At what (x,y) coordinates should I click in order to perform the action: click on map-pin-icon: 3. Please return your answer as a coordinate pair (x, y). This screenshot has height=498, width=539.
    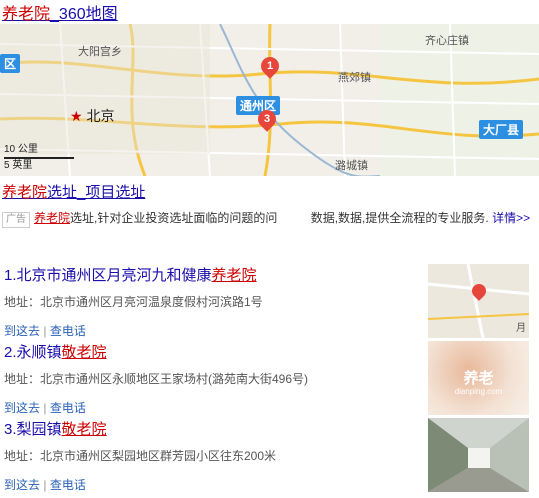
    Looking at the image, I should click on (267, 119).